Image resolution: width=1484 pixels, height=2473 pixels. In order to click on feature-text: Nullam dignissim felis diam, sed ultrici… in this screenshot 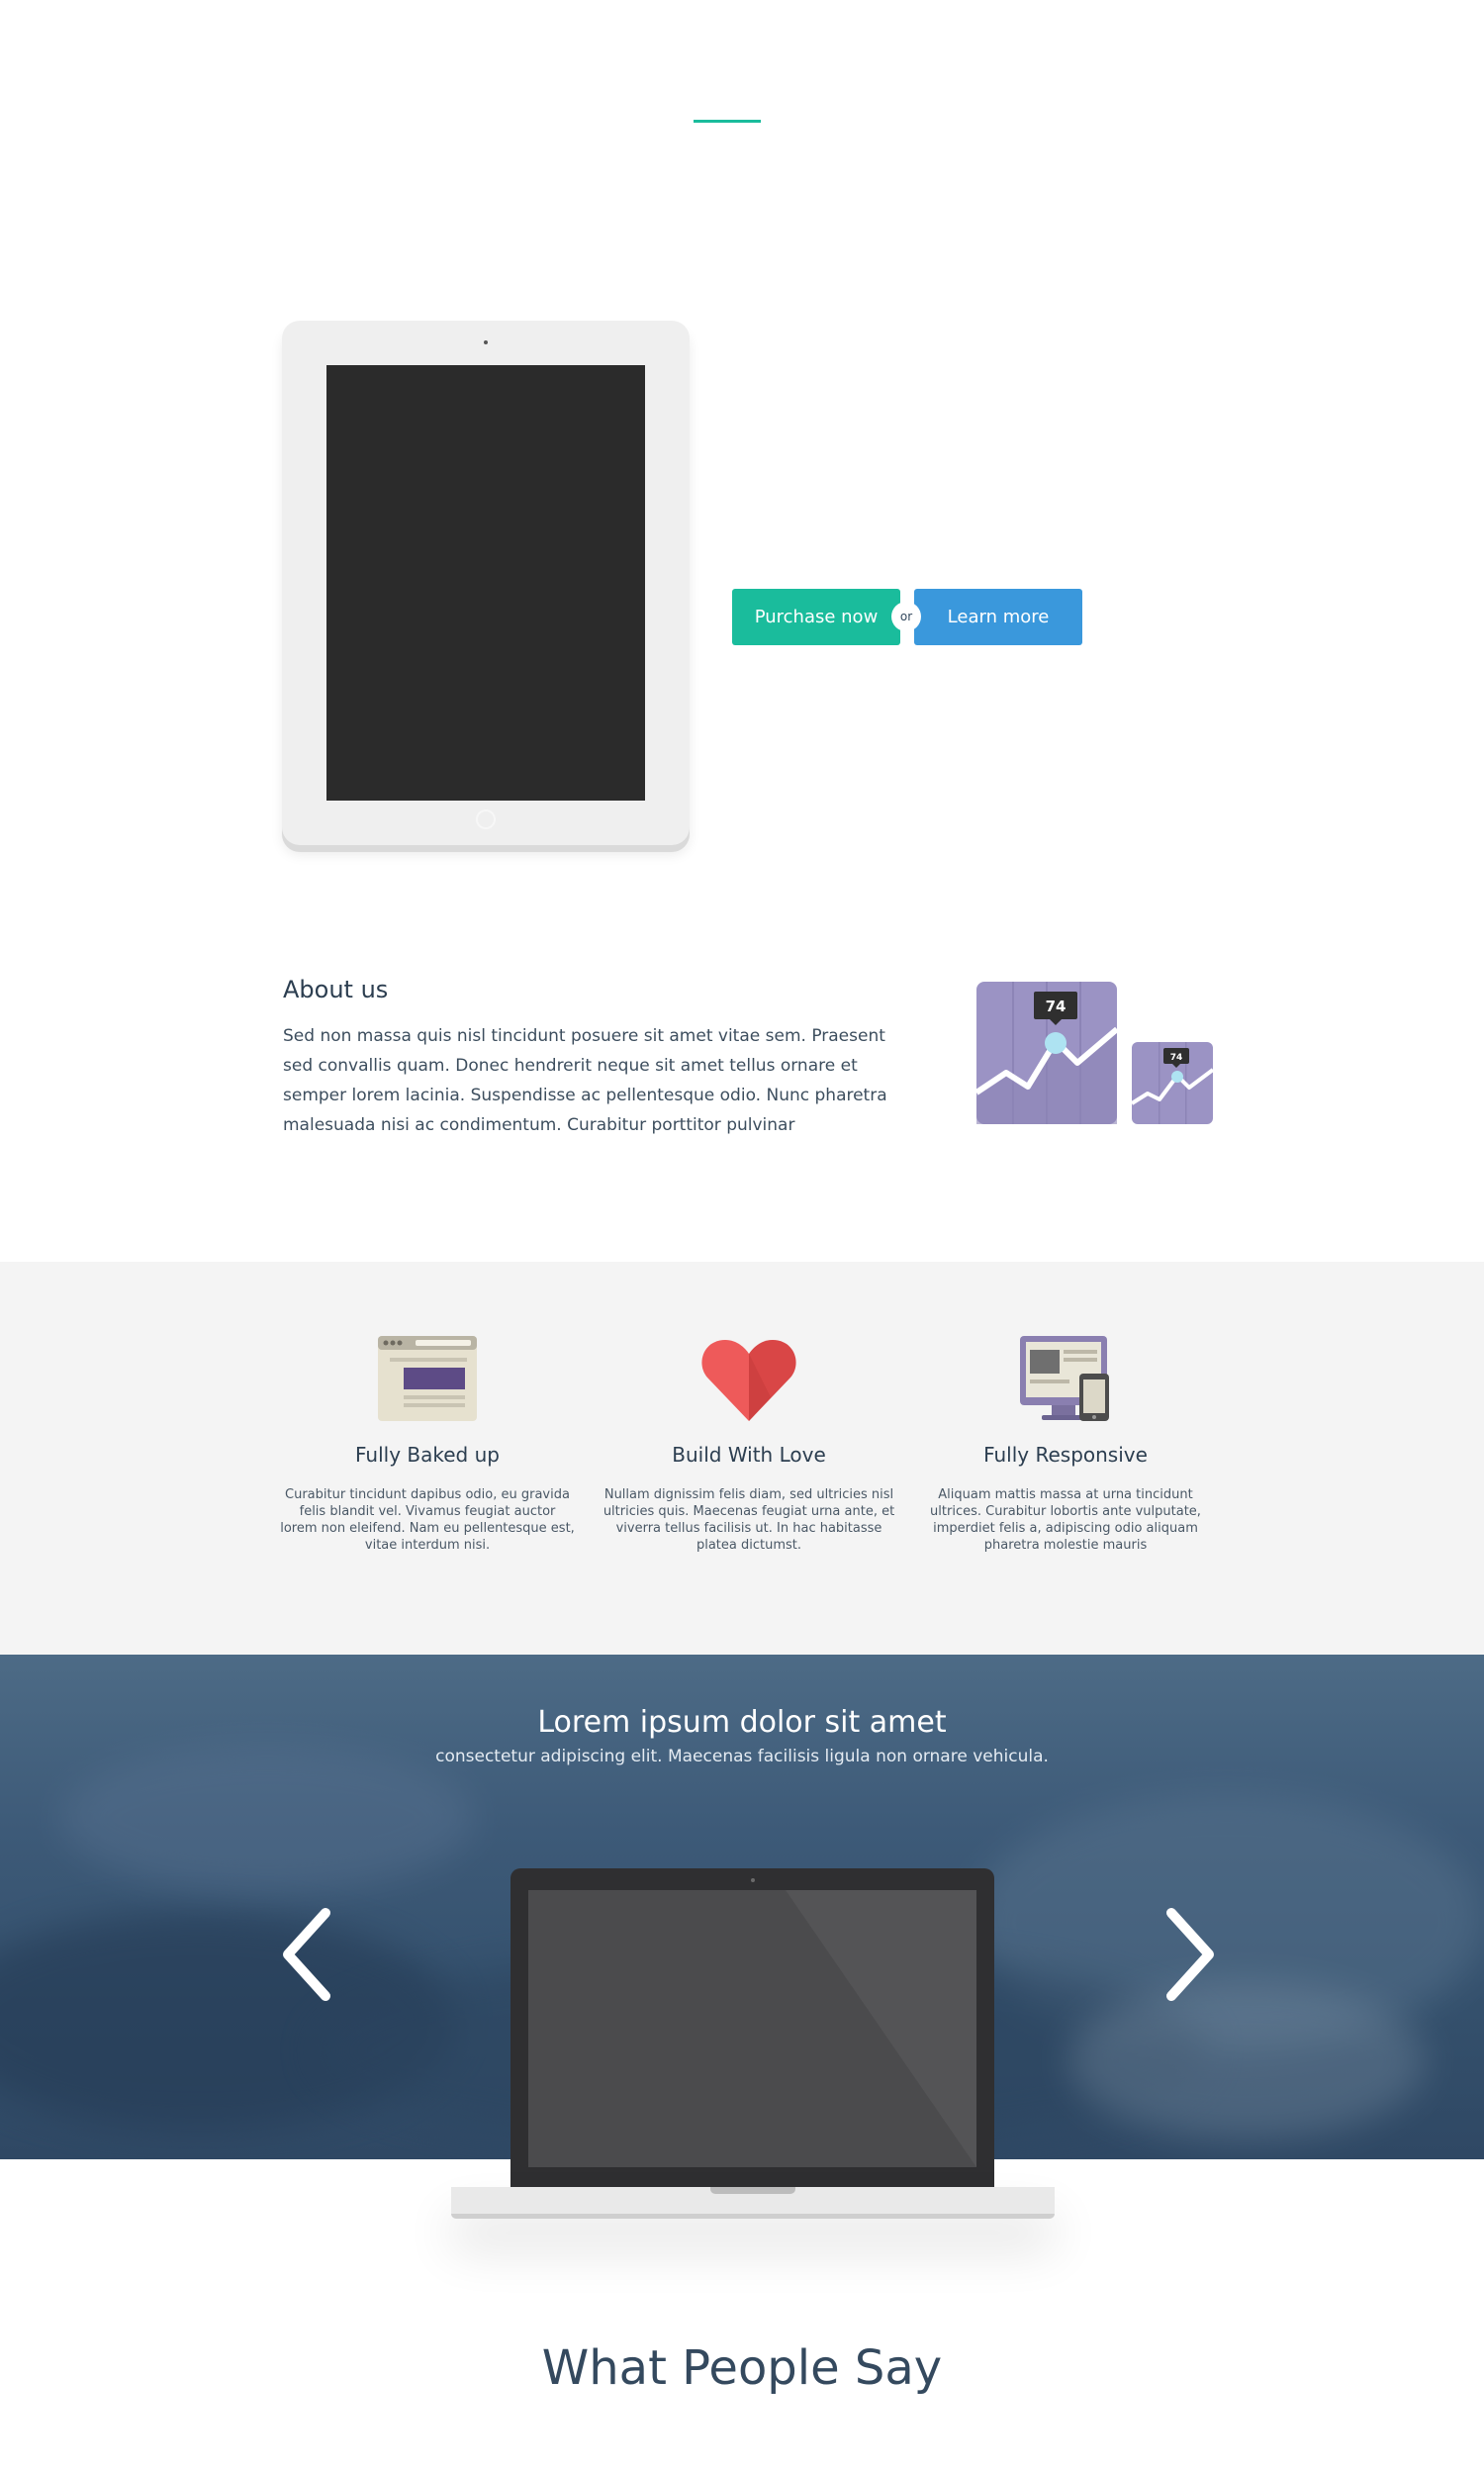, I will do `click(749, 1520)`.